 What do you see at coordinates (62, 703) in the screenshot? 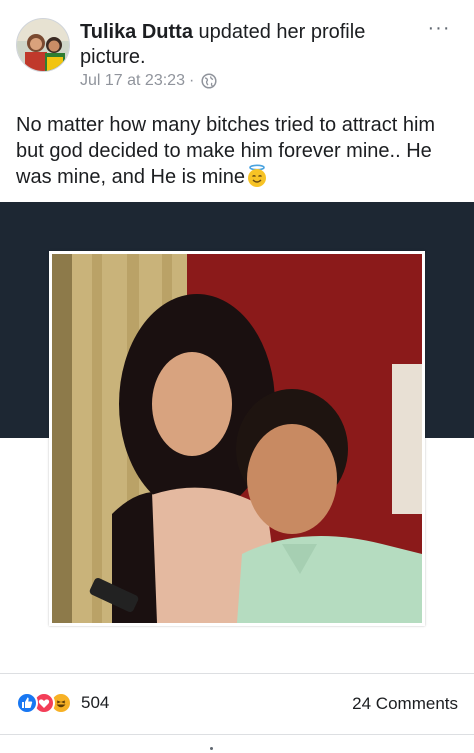
I see `reactions-summary: 504` at bounding box center [62, 703].